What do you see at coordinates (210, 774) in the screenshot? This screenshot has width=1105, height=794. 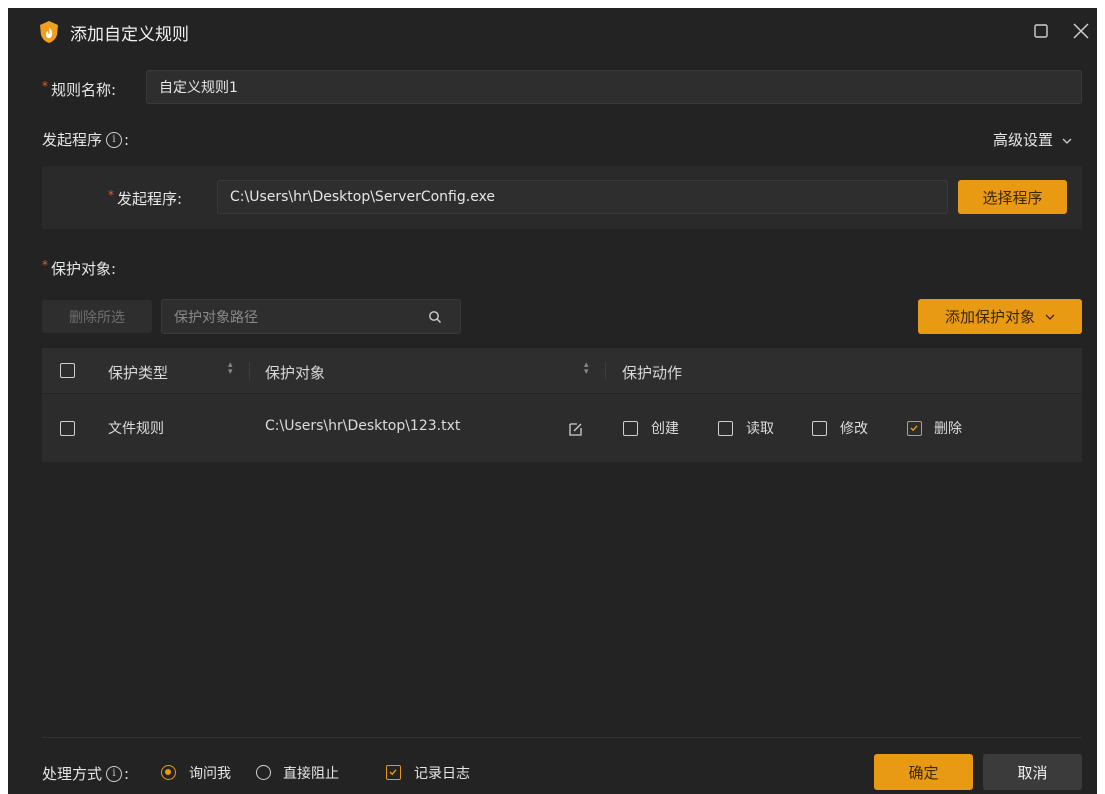 I see `radio-ask-me-label: 询问我` at bounding box center [210, 774].